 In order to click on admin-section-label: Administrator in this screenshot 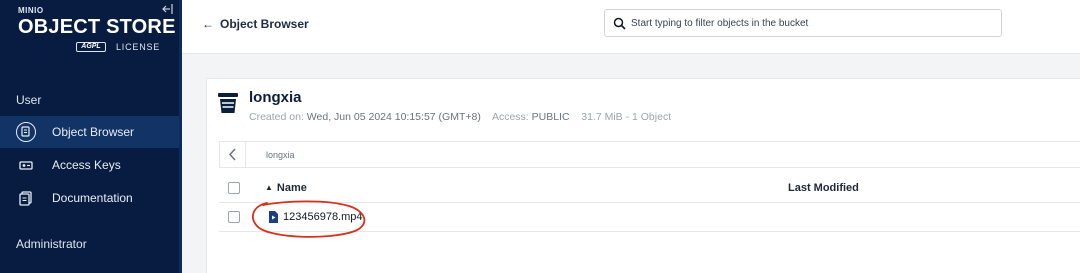, I will do `click(51, 244)`.